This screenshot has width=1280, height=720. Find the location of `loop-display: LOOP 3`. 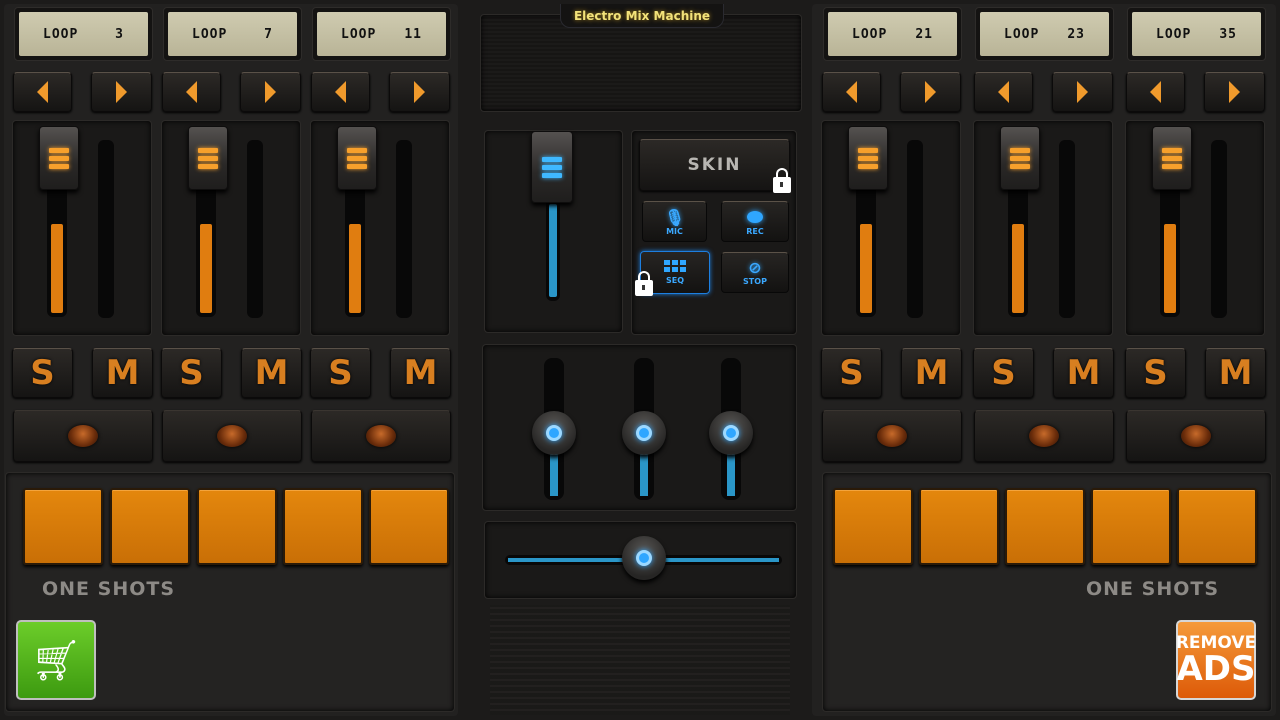

loop-display: LOOP 3 is located at coordinates (83, 34).